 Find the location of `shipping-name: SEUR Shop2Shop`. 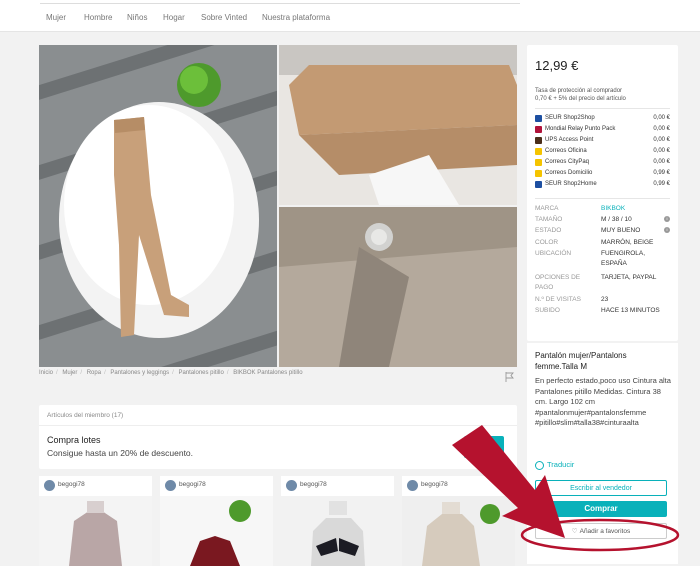

shipping-name: SEUR Shop2Shop is located at coordinates (570, 118).